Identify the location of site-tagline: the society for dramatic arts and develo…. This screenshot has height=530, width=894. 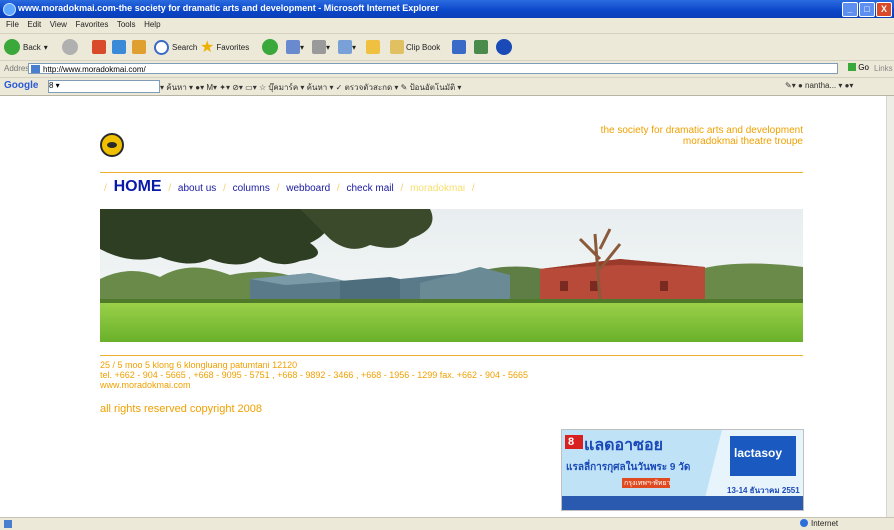
(702, 136).